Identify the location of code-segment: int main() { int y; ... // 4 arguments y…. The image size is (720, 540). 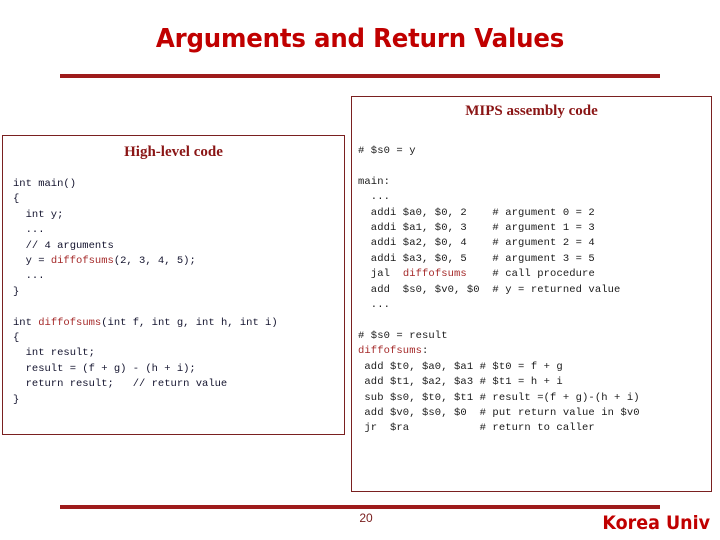
(63, 223).